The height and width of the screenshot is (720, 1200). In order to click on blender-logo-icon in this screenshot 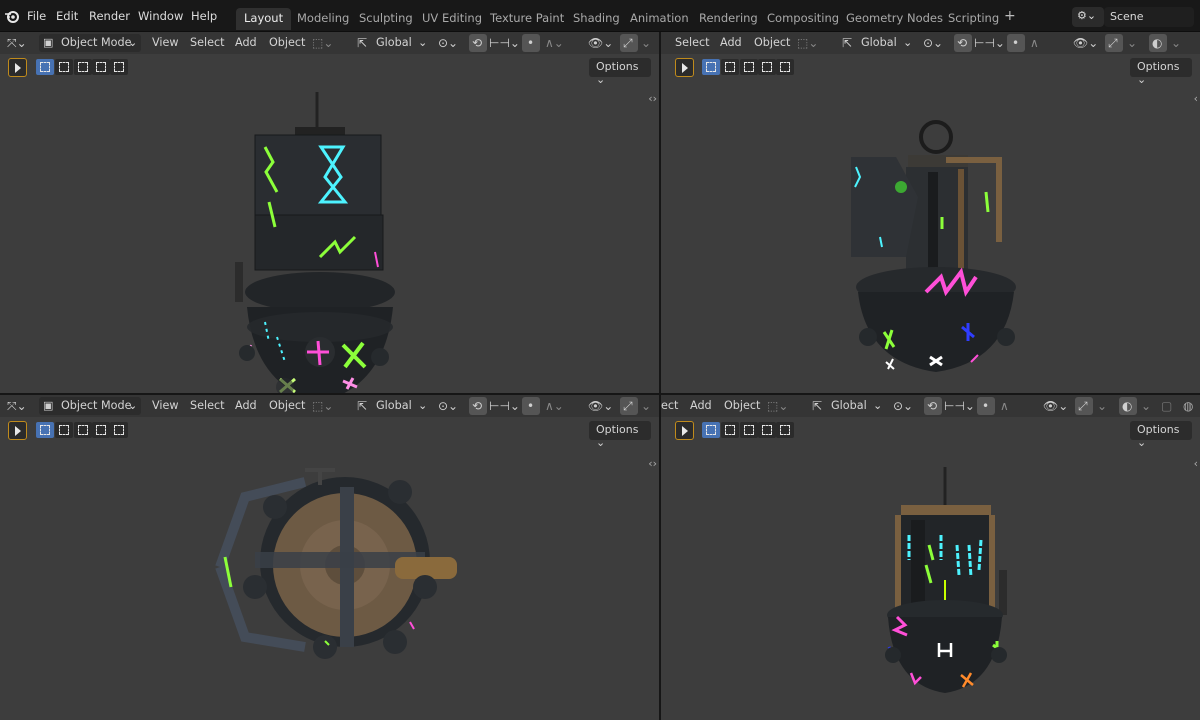, I will do `click(12, 16)`.